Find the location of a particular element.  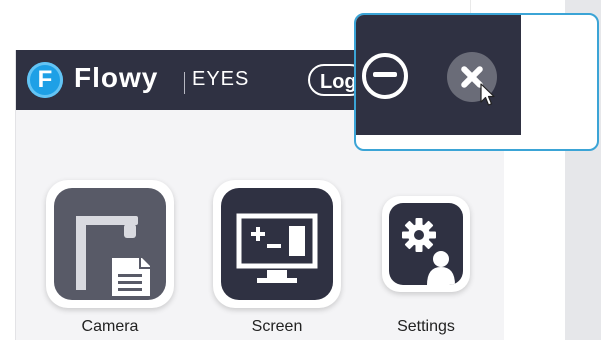

camera-tile is located at coordinates (110, 244).